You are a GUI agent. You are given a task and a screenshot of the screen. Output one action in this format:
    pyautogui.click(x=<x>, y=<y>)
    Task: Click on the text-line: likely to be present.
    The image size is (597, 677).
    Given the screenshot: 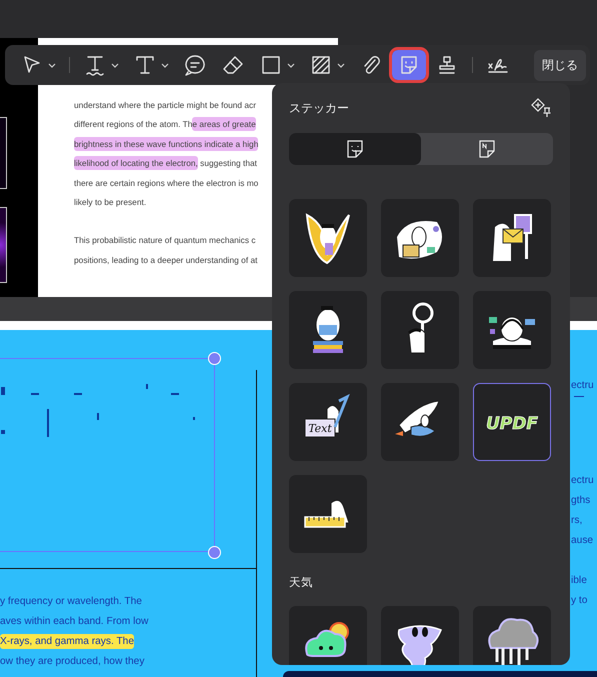 What is the action you would take?
    pyautogui.click(x=111, y=203)
    